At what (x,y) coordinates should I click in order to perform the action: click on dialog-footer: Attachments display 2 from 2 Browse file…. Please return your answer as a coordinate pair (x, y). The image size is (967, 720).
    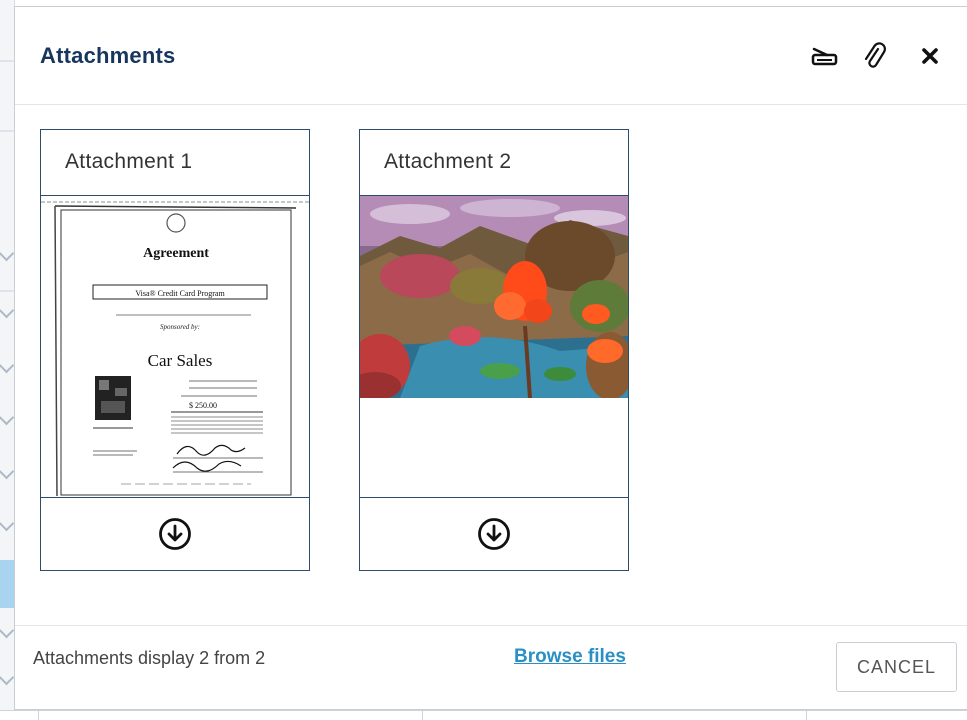
    Looking at the image, I should click on (491, 668).